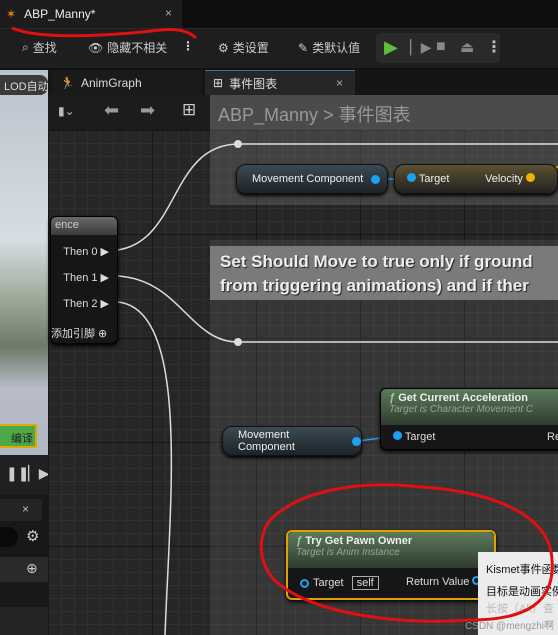  I want to click on watermark: CSDN @mengzhi啊, so click(509, 626).